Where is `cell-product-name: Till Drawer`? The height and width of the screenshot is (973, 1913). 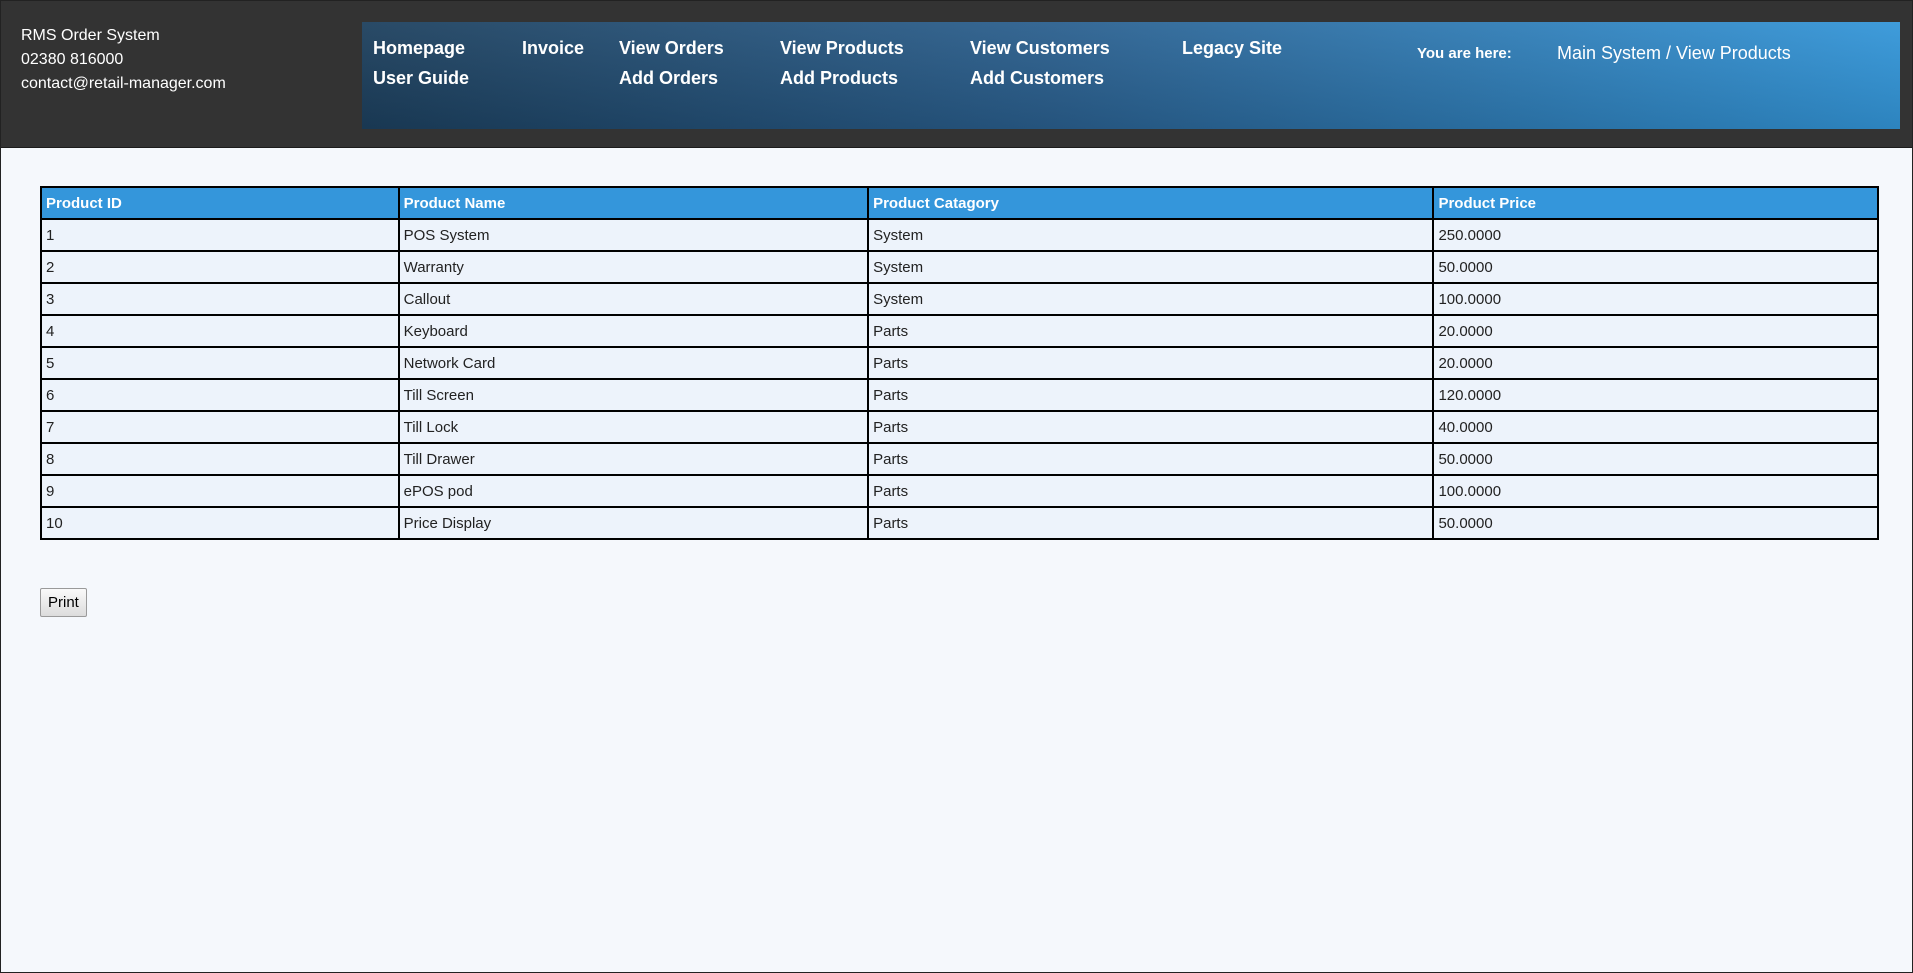
cell-product-name: Till Drawer is located at coordinates (633, 459).